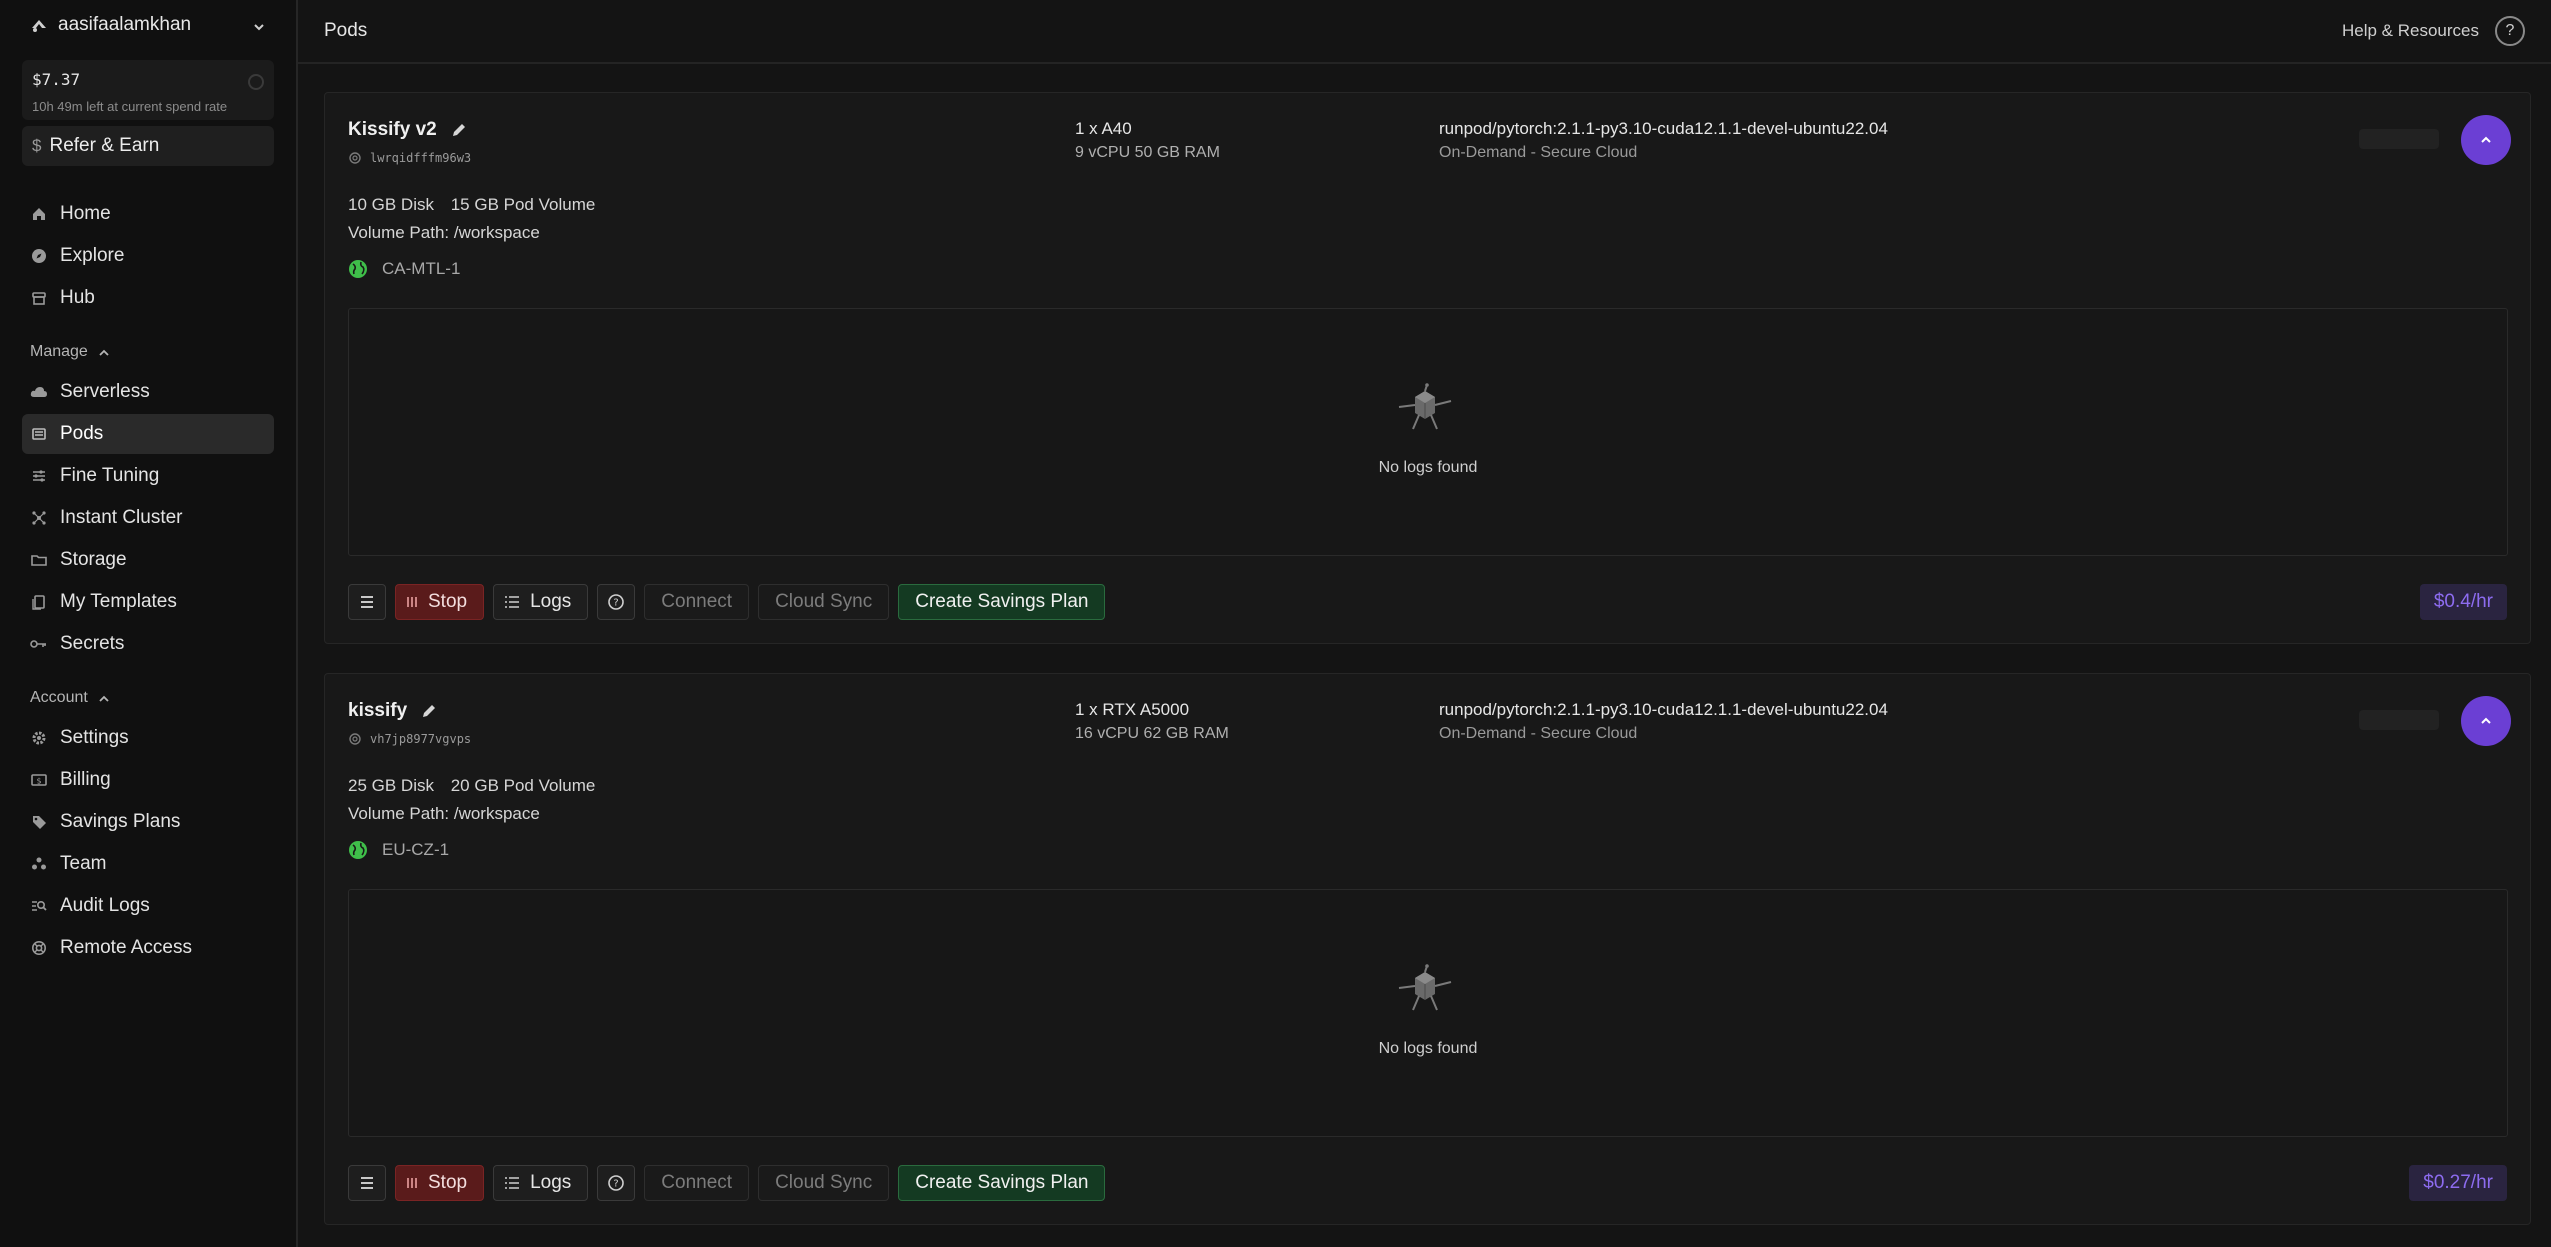 This screenshot has height=1247, width=2551. I want to click on pod-price: $0.4/hr, so click(2463, 602).